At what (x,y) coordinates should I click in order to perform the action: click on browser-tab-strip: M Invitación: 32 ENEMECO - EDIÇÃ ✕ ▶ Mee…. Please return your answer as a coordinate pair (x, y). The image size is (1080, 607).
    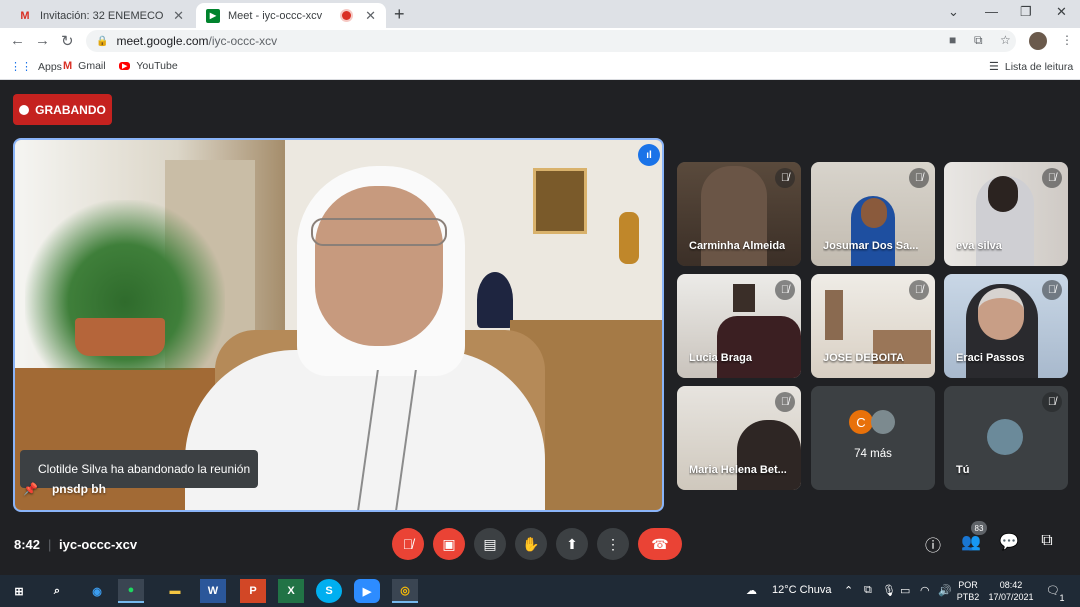
    Looking at the image, I should click on (540, 14).